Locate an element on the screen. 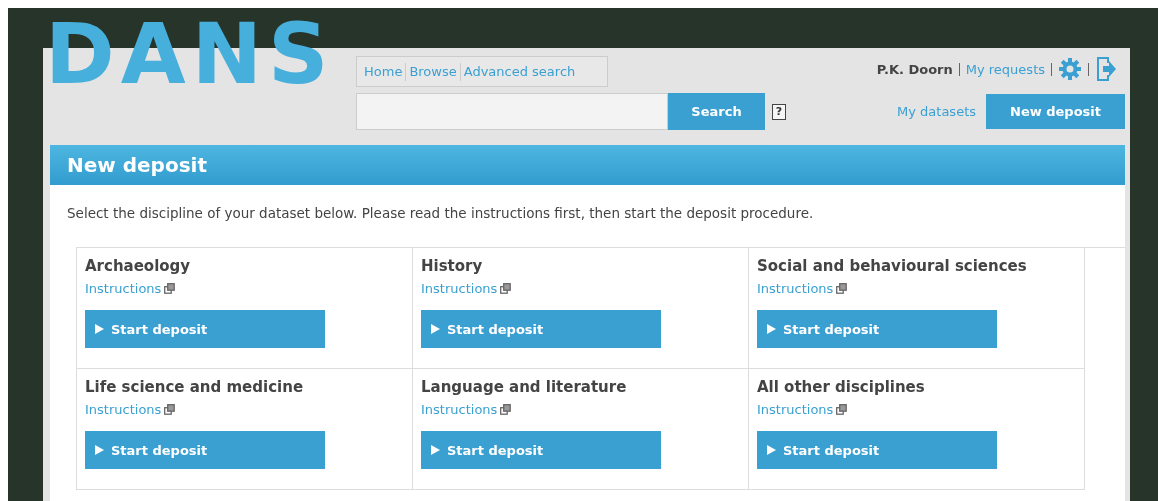  help-button: ? is located at coordinates (779, 111).